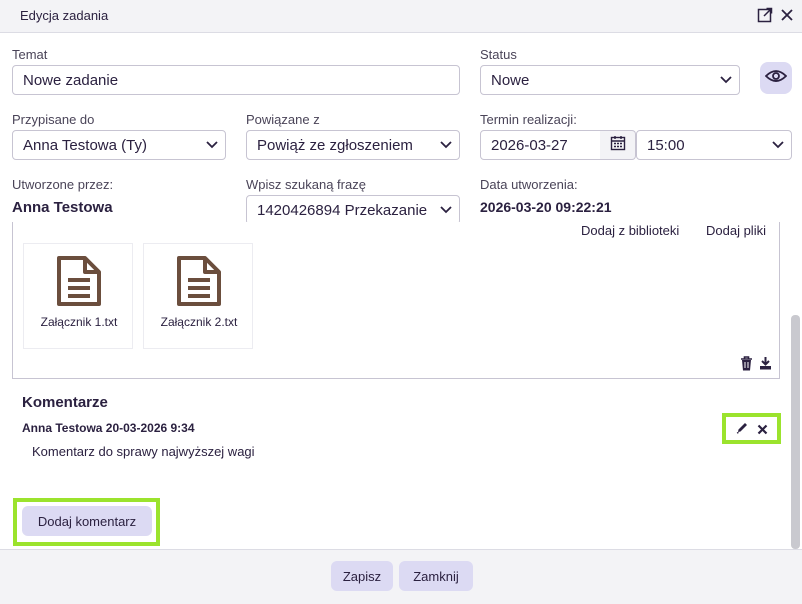 The height and width of the screenshot is (604, 802). I want to click on add-files-link: Dodaj pliki, so click(736, 230).